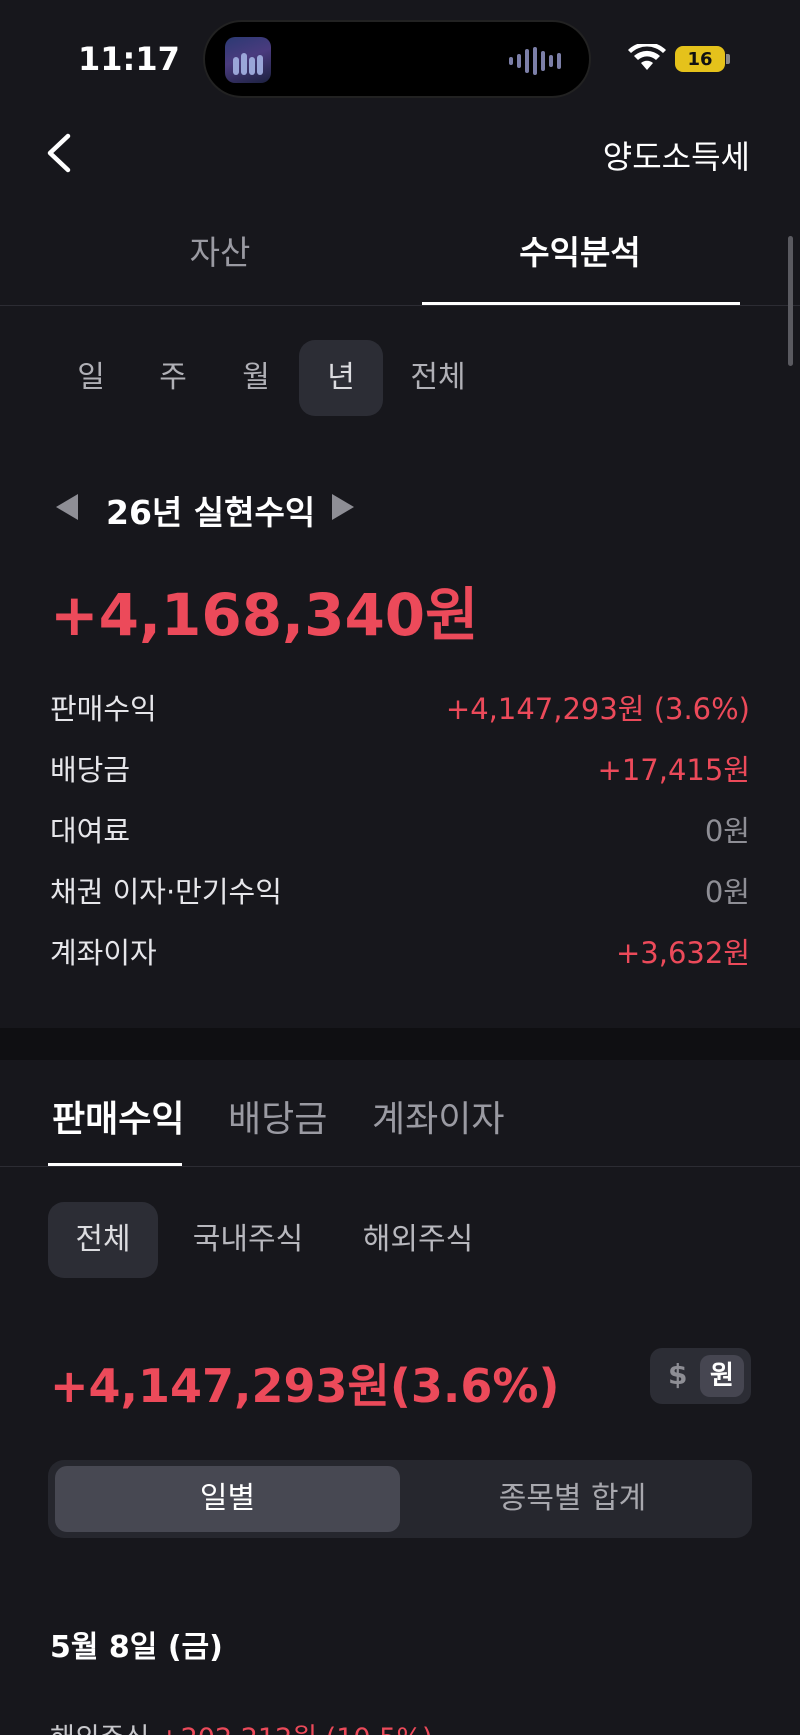  Describe the element at coordinates (790, 301) in the screenshot. I see `scrollbar` at that location.